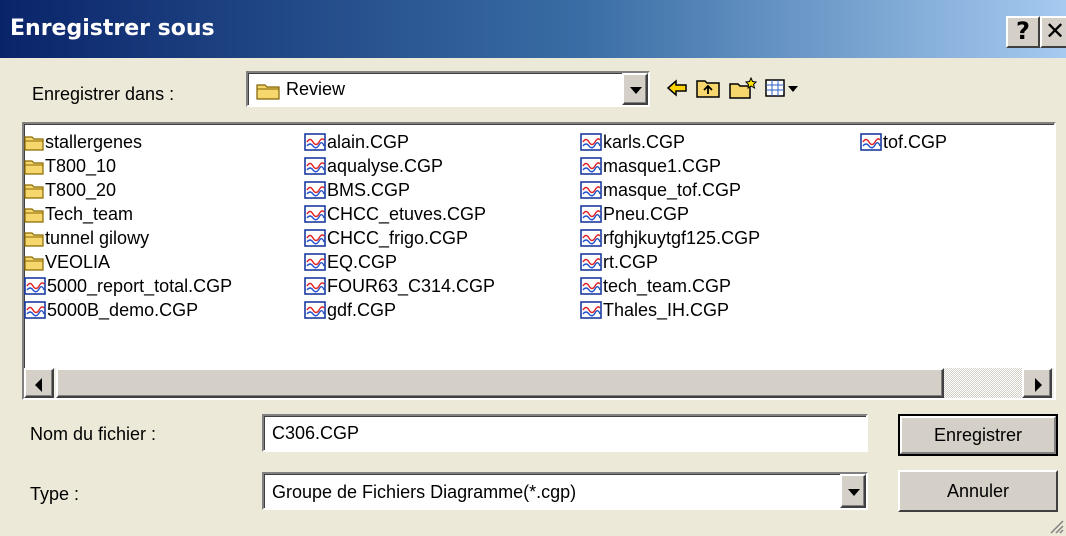 Image resolution: width=1066 pixels, height=536 pixels. What do you see at coordinates (39, 383) in the screenshot?
I see `scroll-left-button` at bounding box center [39, 383].